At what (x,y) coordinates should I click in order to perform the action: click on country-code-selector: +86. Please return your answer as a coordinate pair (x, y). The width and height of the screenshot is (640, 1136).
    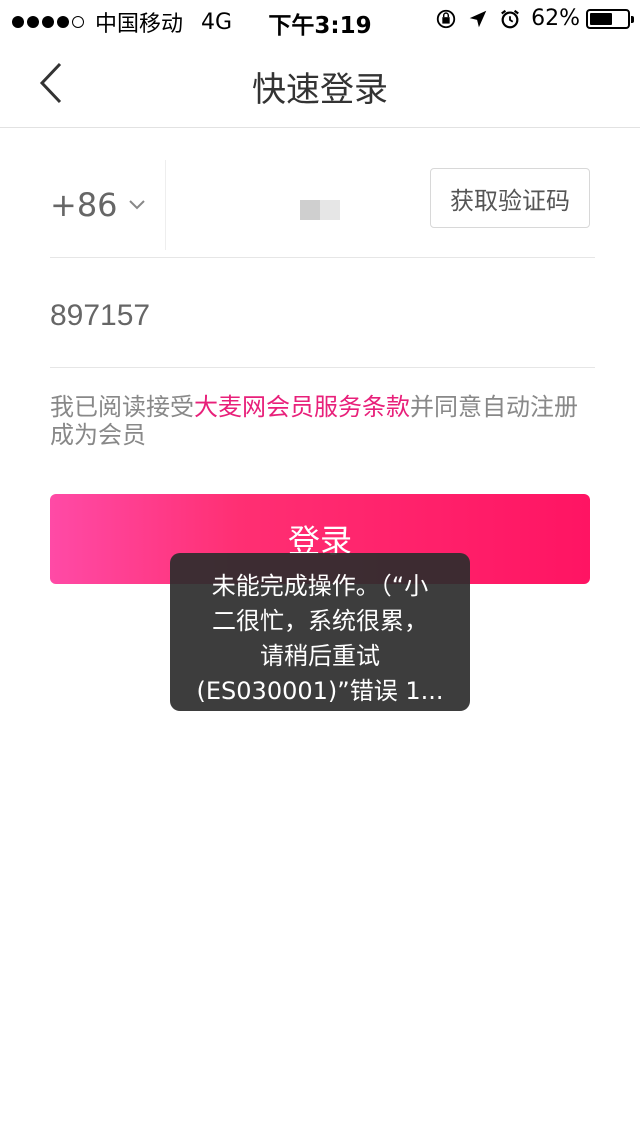
    Looking at the image, I should click on (98, 205).